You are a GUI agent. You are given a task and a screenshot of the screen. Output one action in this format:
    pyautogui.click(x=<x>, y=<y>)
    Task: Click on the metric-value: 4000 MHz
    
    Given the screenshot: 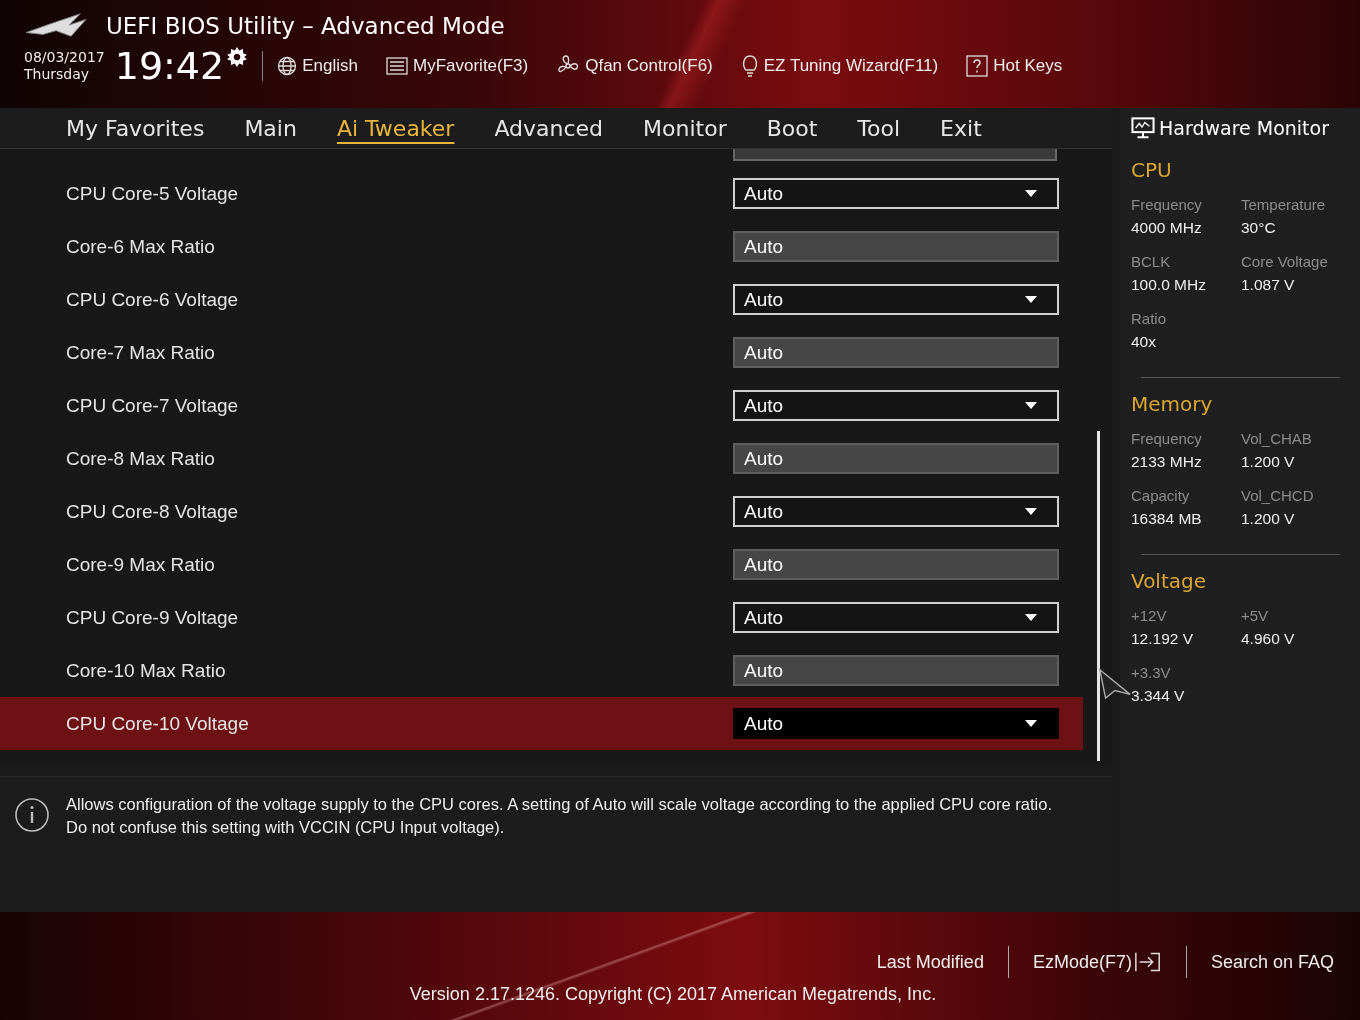 What is the action you would take?
    pyautogui.click(x=1167, y=228)
    